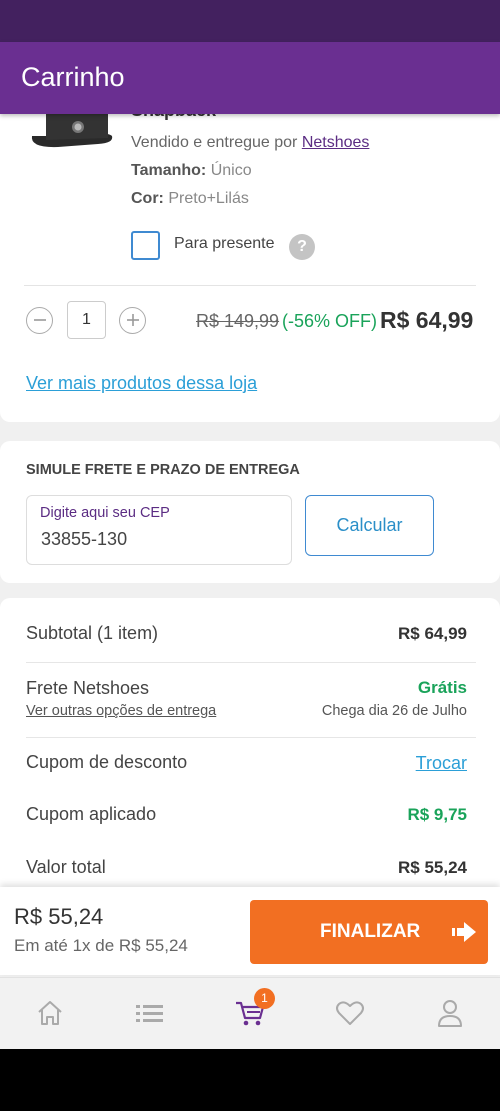  I want to click on product-image, so click(72, 134).